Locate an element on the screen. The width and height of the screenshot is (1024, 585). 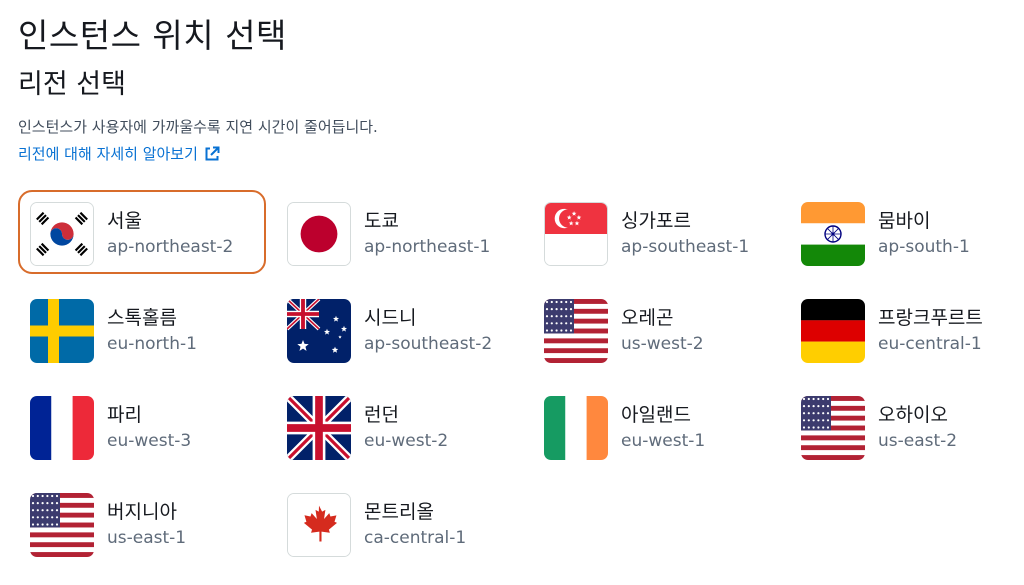
sweden-flag-icon is located at coordinates (62, 331).